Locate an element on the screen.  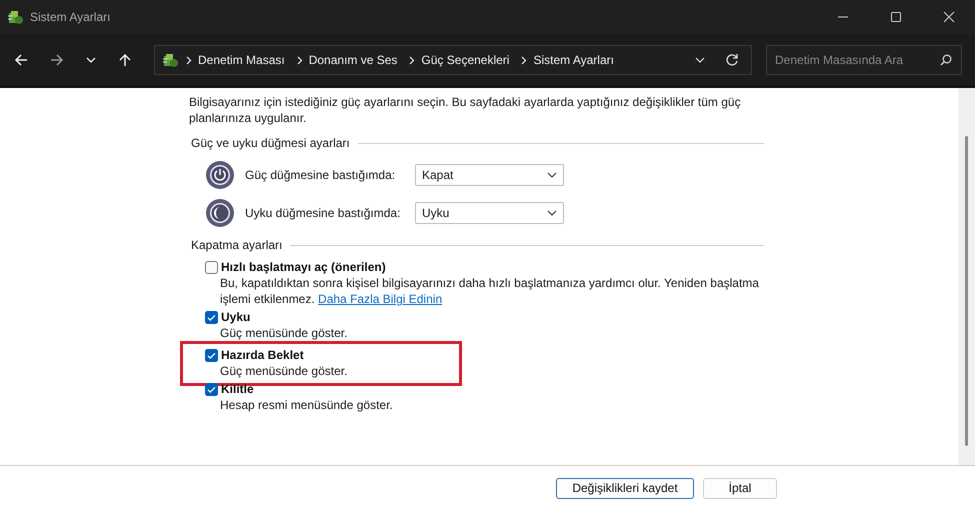
field-label: Uyku düğmesine bastığımda: is located at coordinates (323, 213).